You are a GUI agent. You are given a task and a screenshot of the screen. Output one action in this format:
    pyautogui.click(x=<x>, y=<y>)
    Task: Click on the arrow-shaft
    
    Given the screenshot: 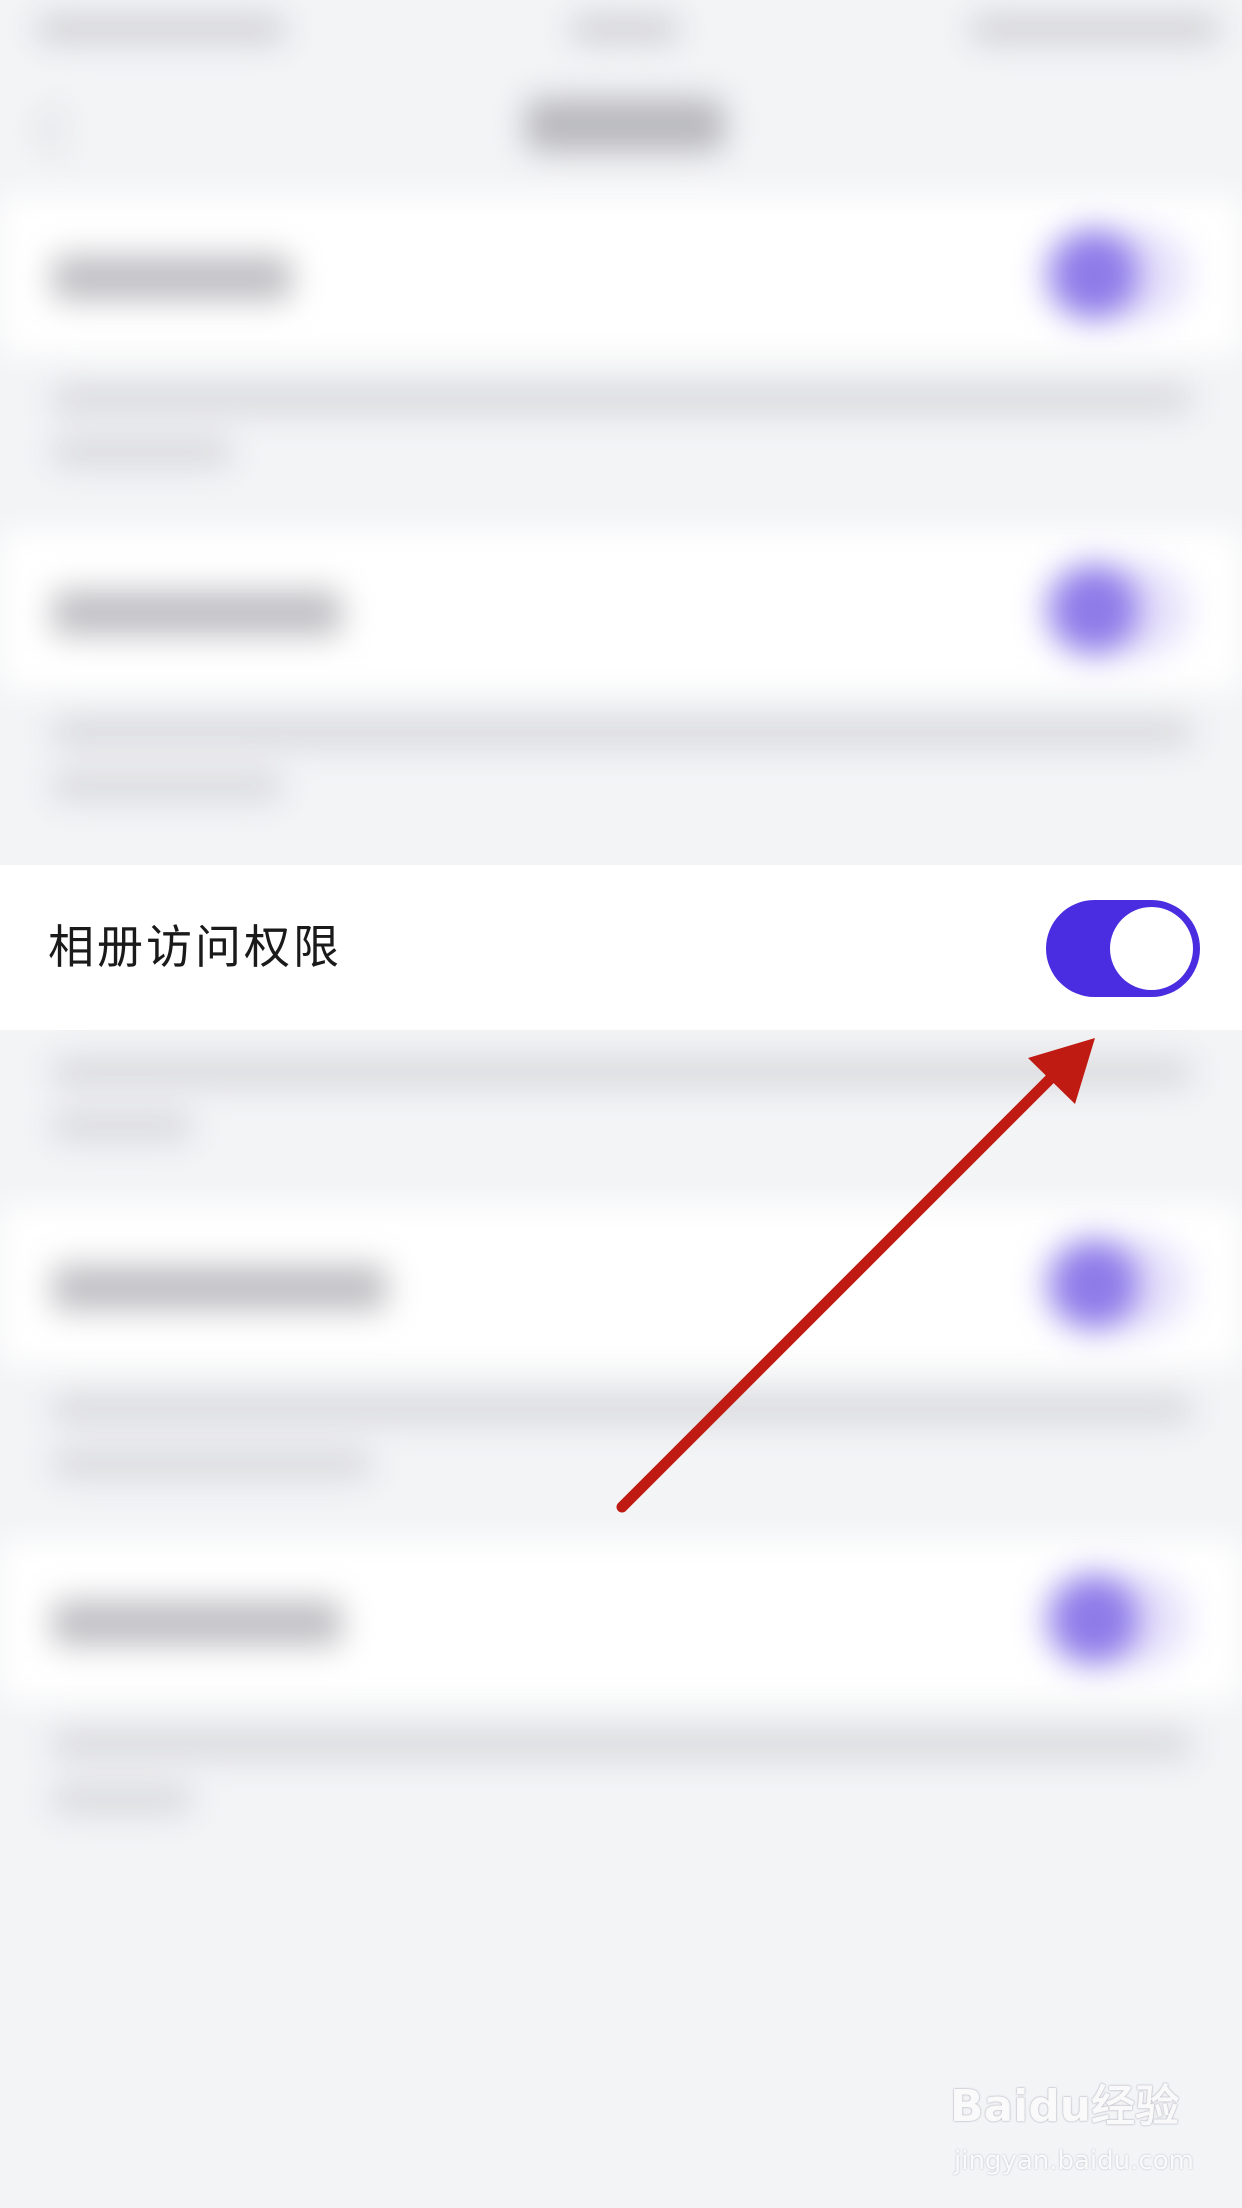 What is the action you would take?
    pyautogui.click(x=842, y=1287)
    